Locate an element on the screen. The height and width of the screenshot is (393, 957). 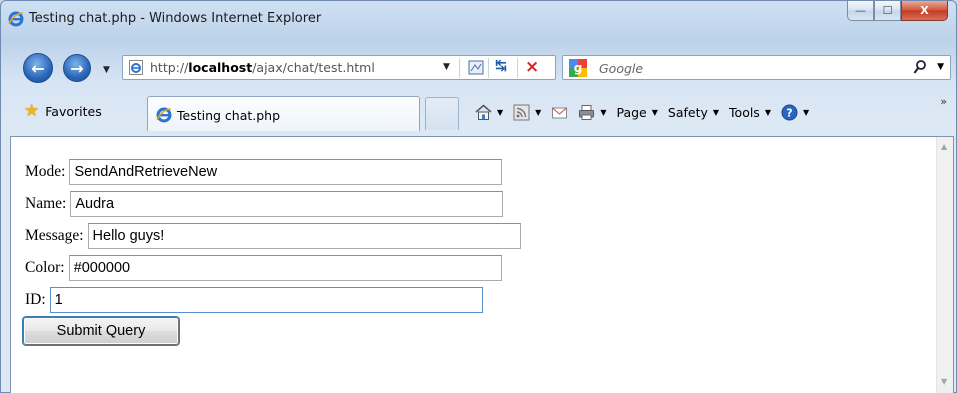
mode-row: Mode: is located at coordinates (264, 172).